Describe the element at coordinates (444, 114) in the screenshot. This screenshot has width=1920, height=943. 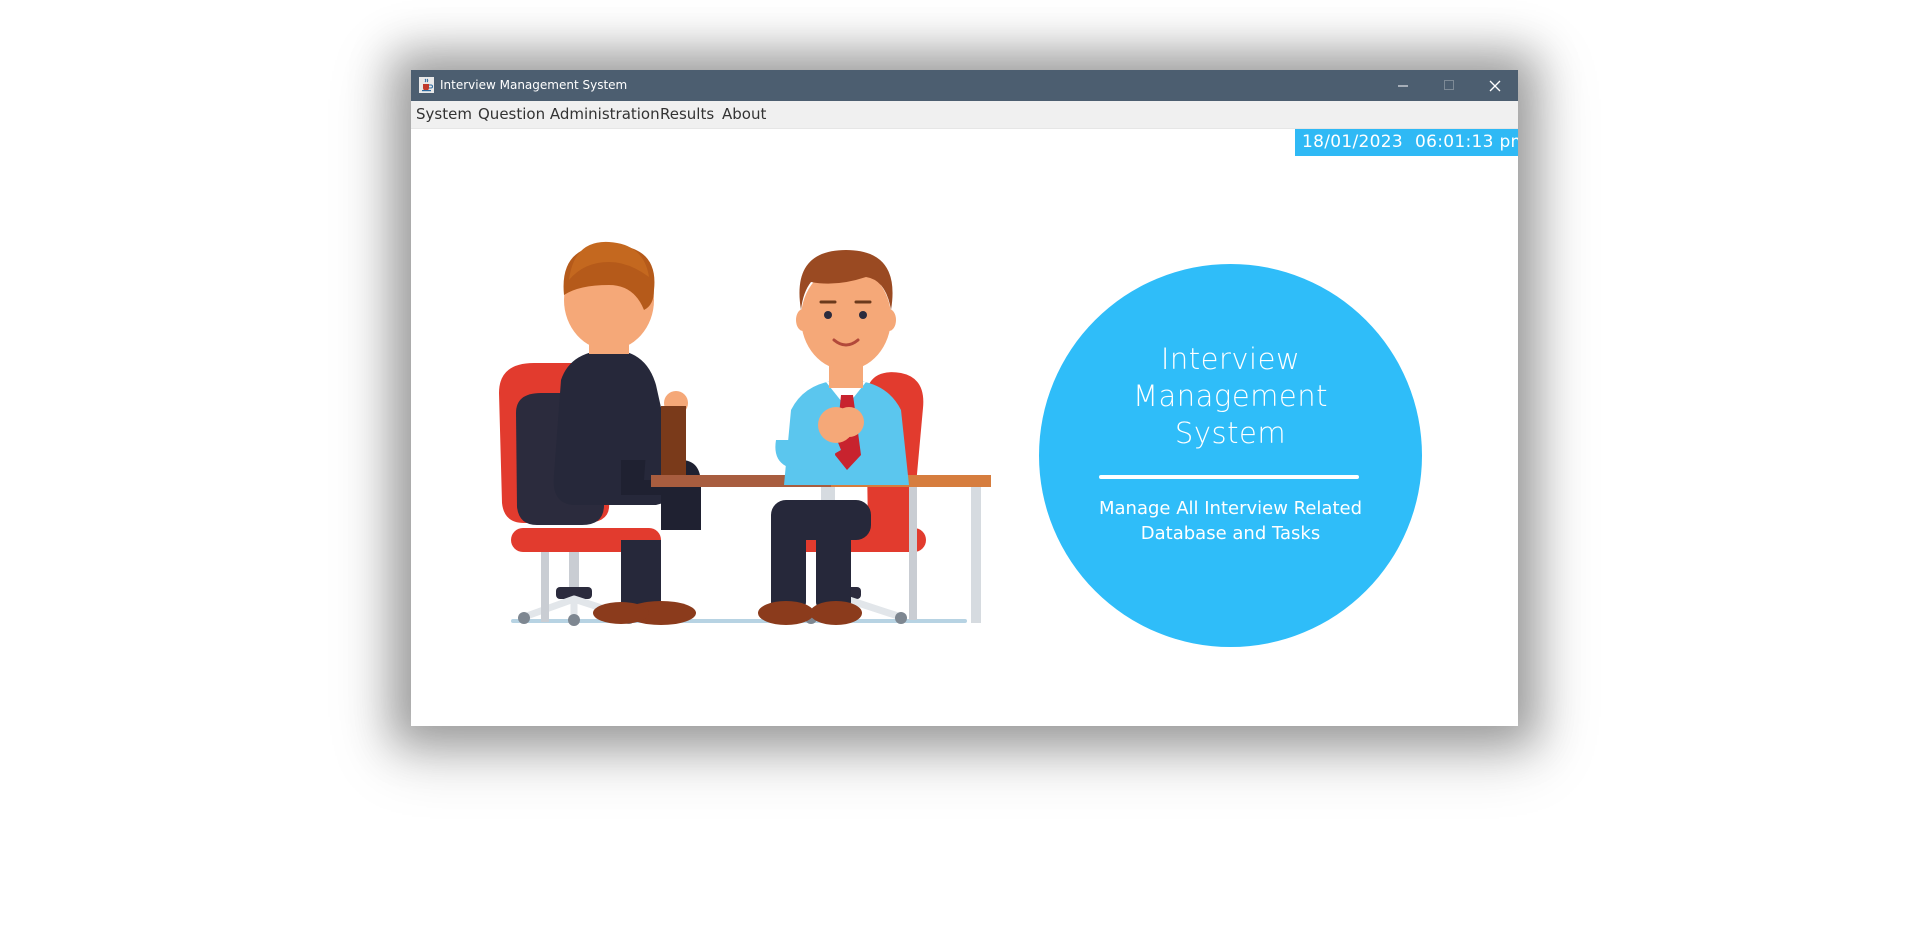
I see `menu-system: System` at that location.